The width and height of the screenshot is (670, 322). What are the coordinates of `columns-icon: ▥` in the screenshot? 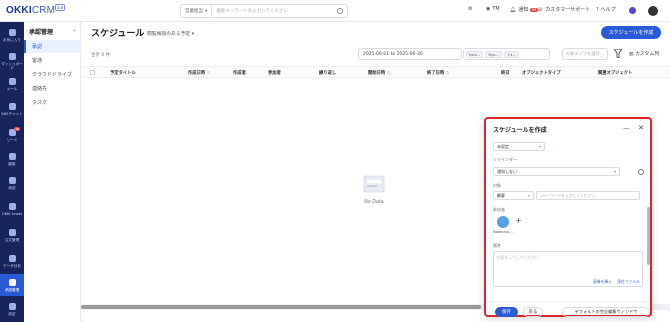 It's located at (631, 54).